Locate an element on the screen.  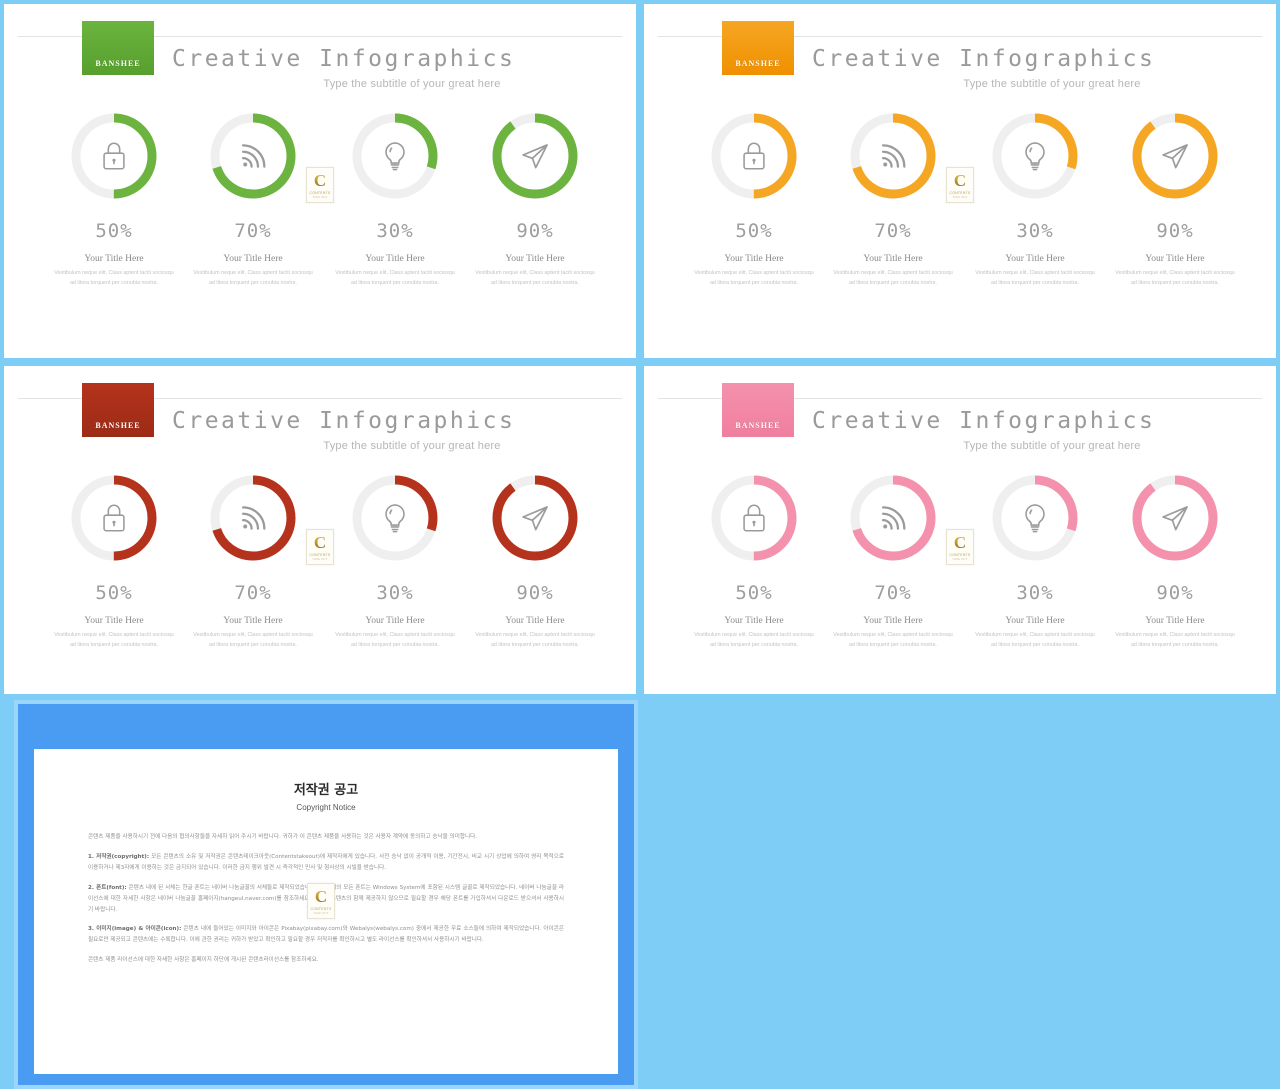
copyright-subtitle: Copyright Notice is located at coordinates (326, 807).